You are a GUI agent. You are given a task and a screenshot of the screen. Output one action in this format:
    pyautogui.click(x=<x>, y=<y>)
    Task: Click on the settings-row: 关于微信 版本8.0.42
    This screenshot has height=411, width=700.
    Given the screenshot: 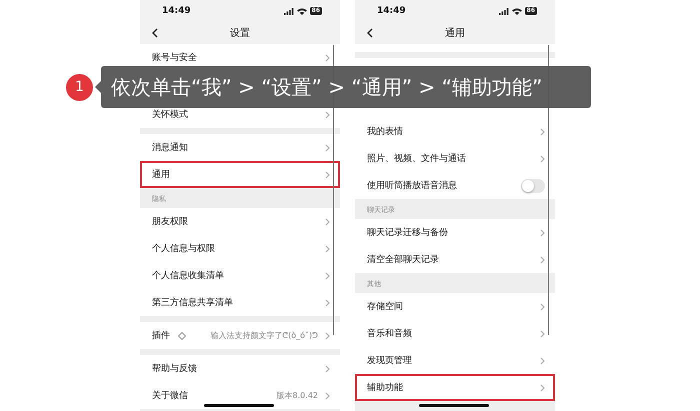 What is the action you would take?
    pyautogui.click(x=240, y=395)
    